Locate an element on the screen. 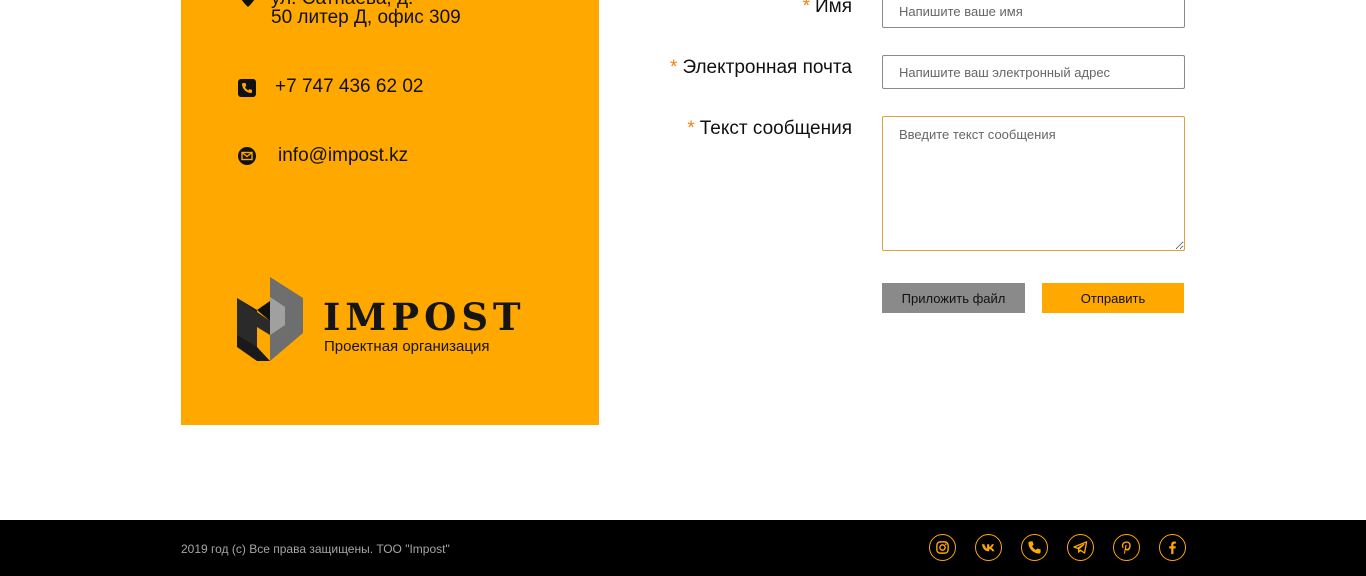  name-input is located at coordinates (1033, 14).